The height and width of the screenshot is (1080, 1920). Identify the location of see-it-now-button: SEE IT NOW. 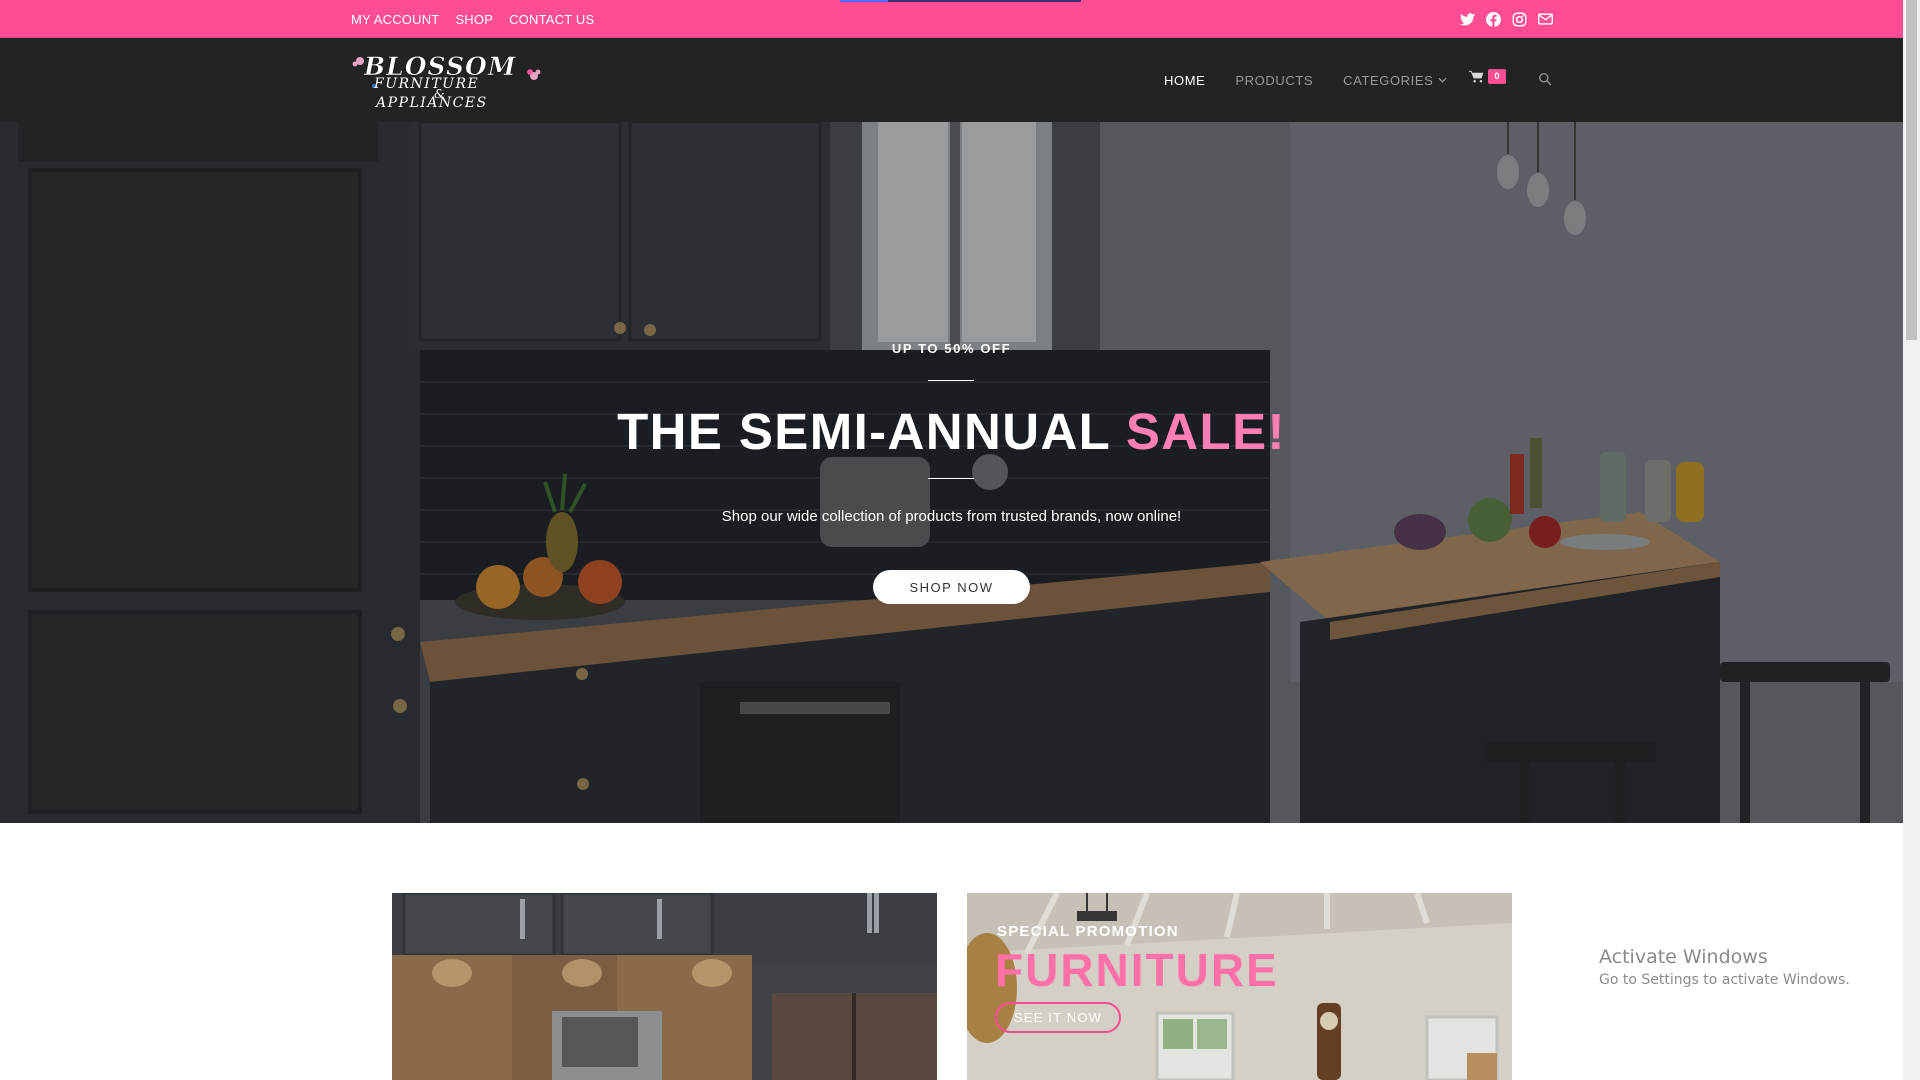
(1058, 1017).